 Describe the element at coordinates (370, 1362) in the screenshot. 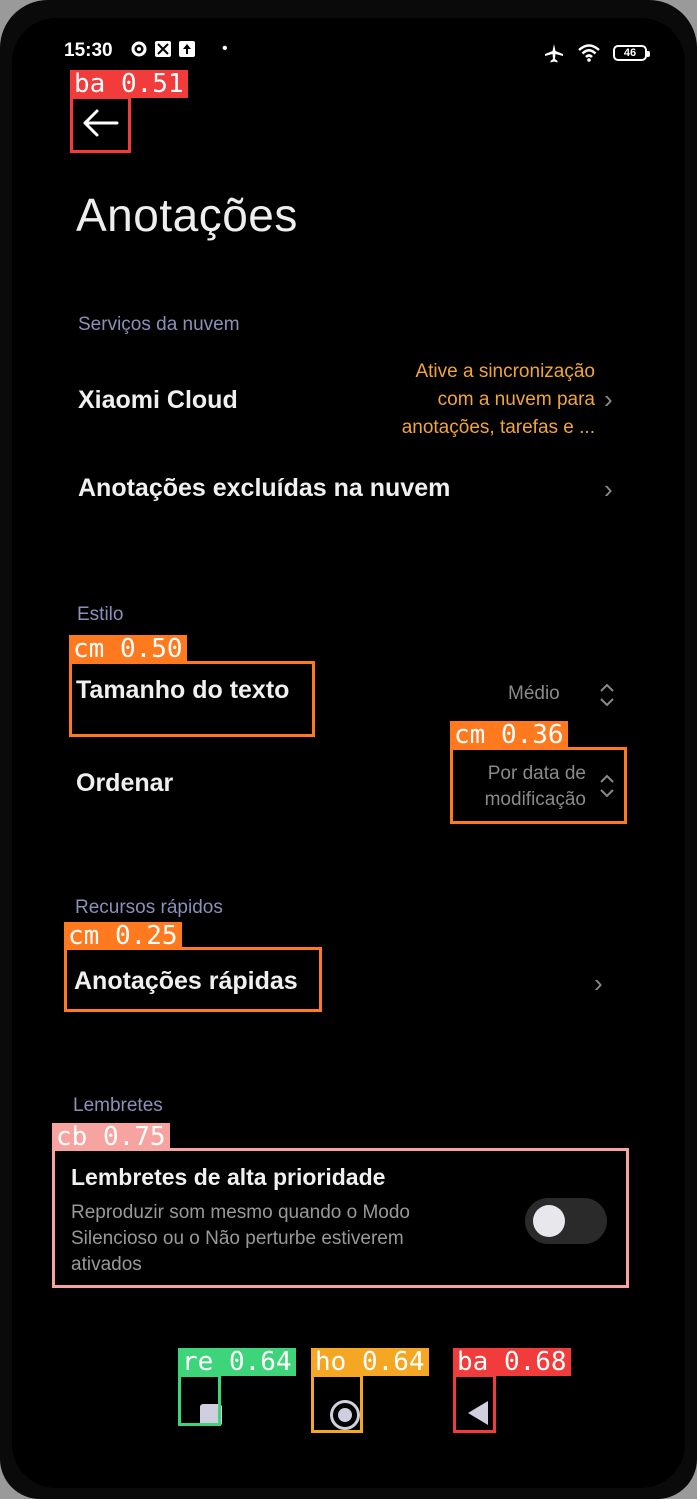

I see `detection-label: ho 0.64` at that location.